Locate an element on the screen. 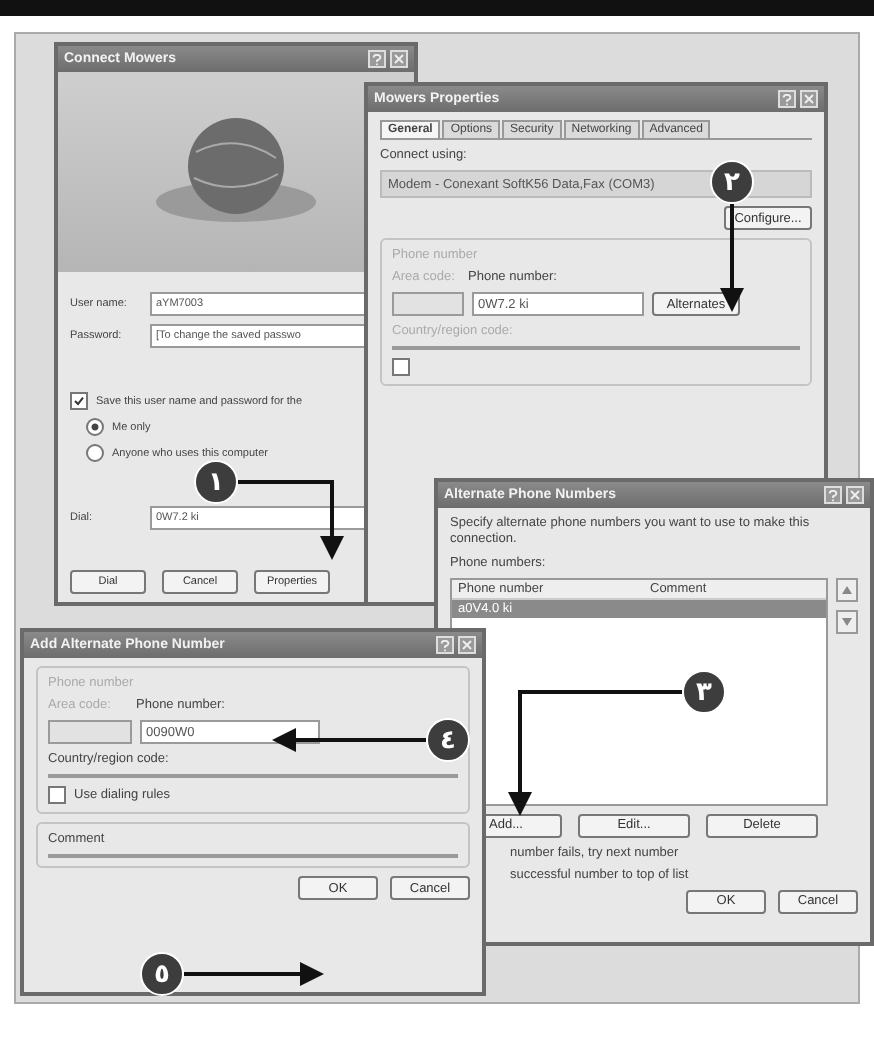  down-arrow-icon is located at coordinates (847, 621).